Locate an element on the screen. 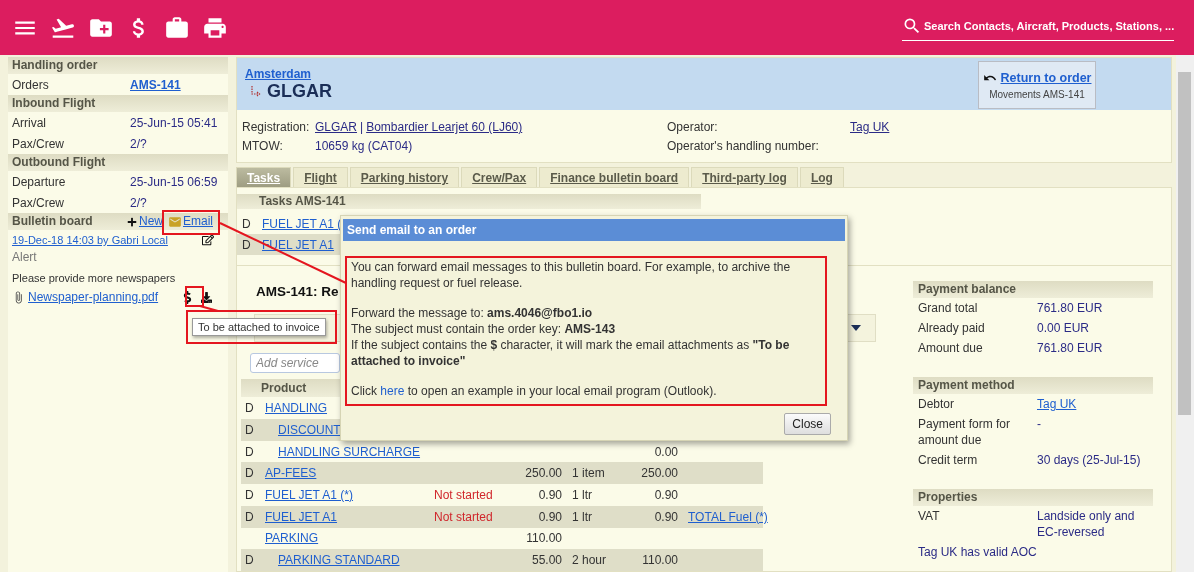 The height and width of the screenshot is (572, 1194). section-header: Inbound Flight is located at coordinates (118, 103).